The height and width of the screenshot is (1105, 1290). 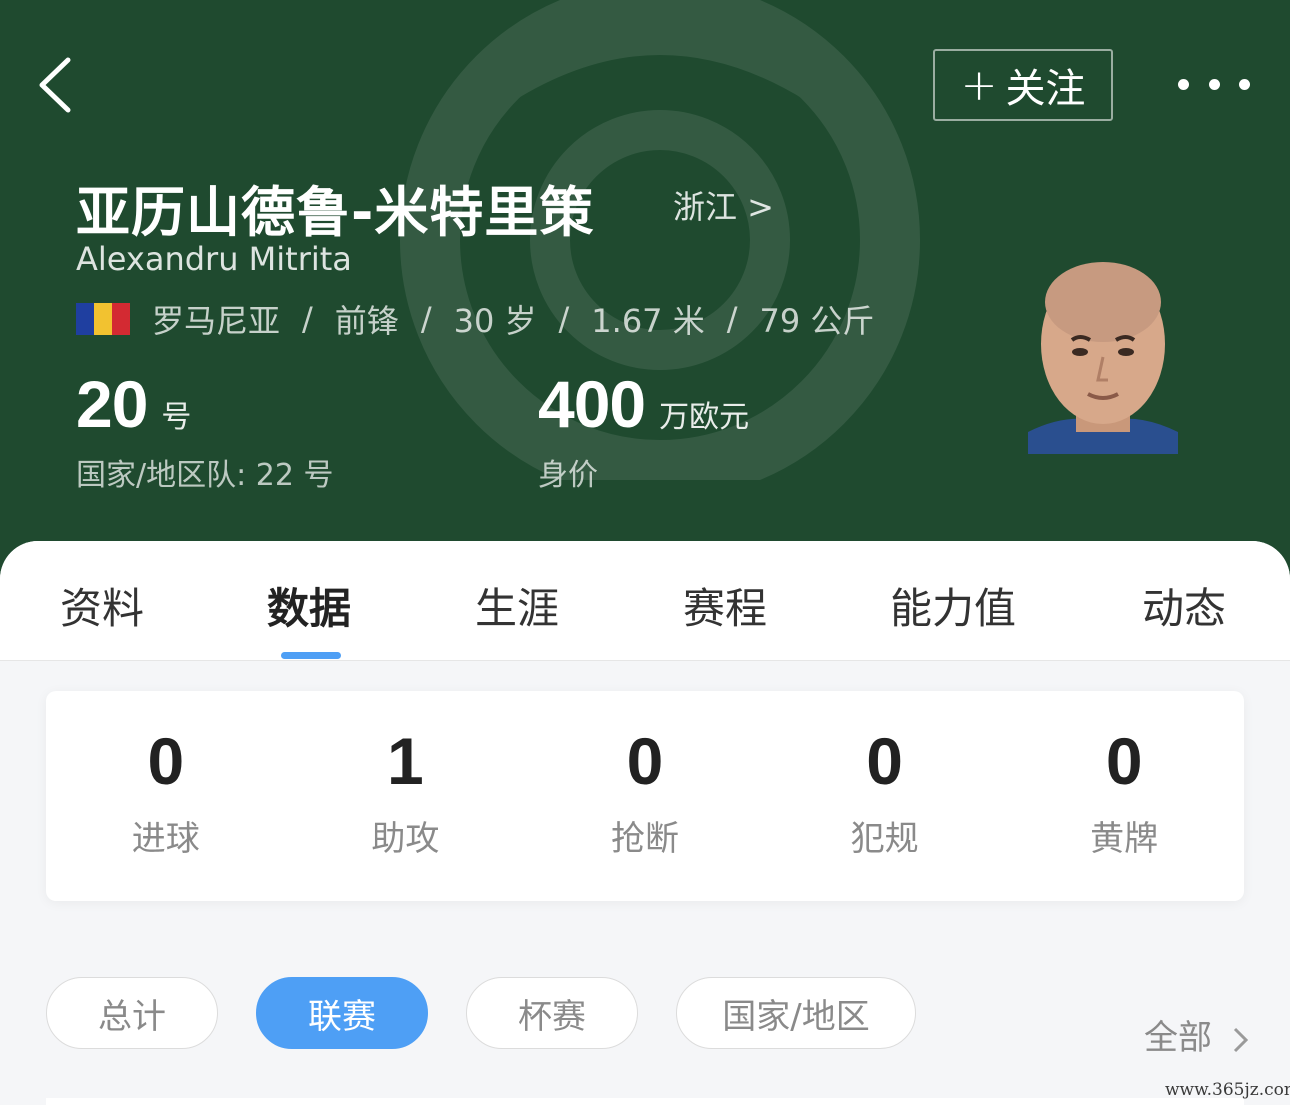 What do you see at coordinates (309, 605) in the screenshot?
I see `tab-stats: 数据` at bounding box center [309, 605].